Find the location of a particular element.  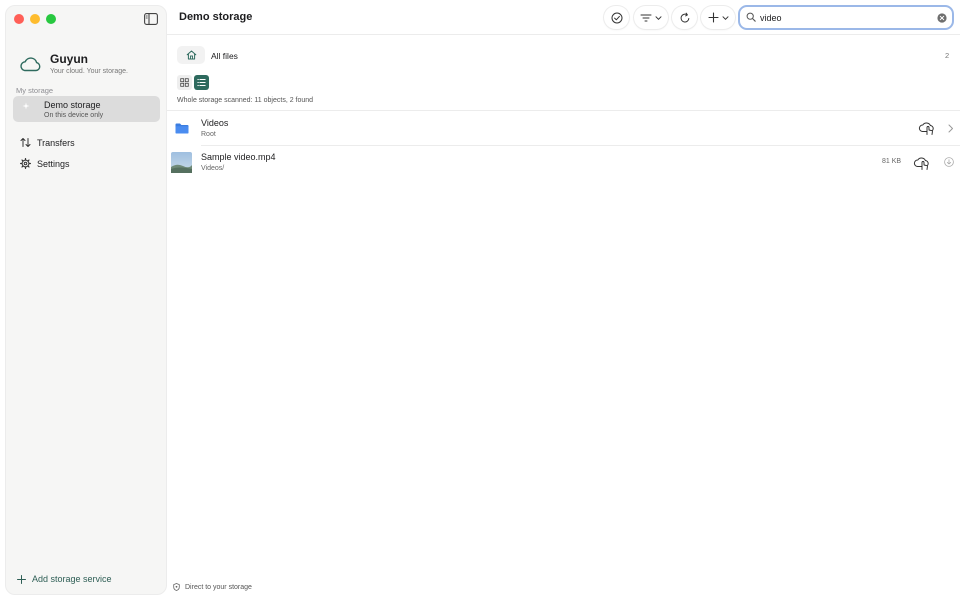

toolbar: Demo storage is located at coordinates (563, 17).